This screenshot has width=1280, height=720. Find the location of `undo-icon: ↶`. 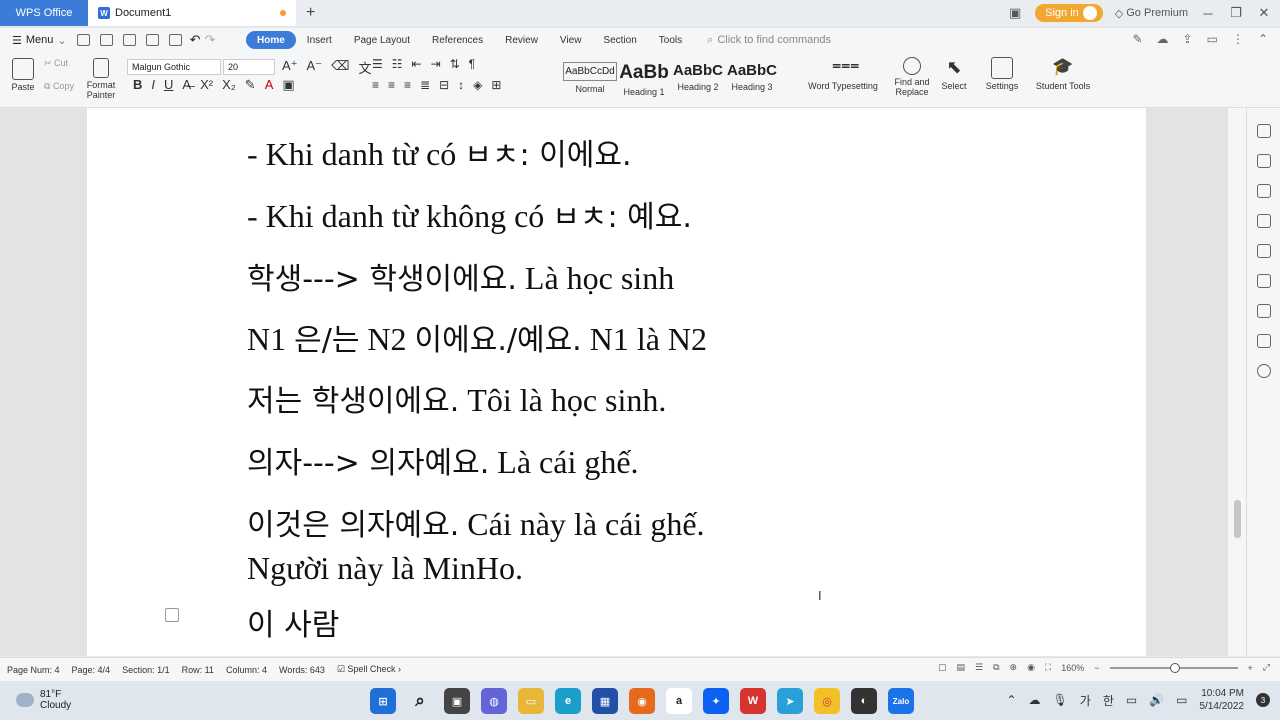

undo-icon: ↶ is located at coordinates (195, 40).